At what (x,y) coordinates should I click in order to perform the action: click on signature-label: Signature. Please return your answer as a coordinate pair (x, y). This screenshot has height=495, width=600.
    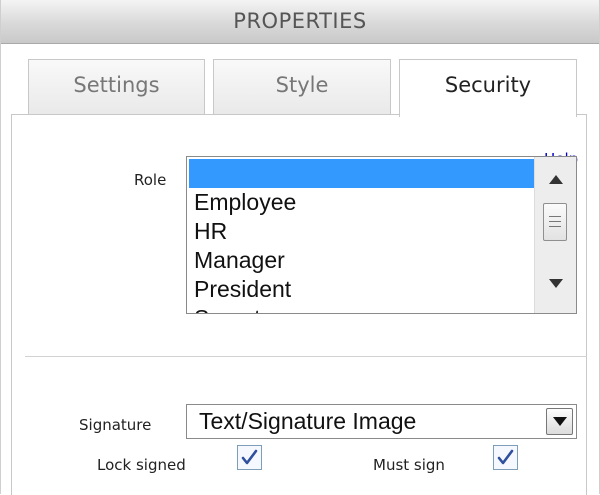
    Looking at the image, I should click on (115, 425).